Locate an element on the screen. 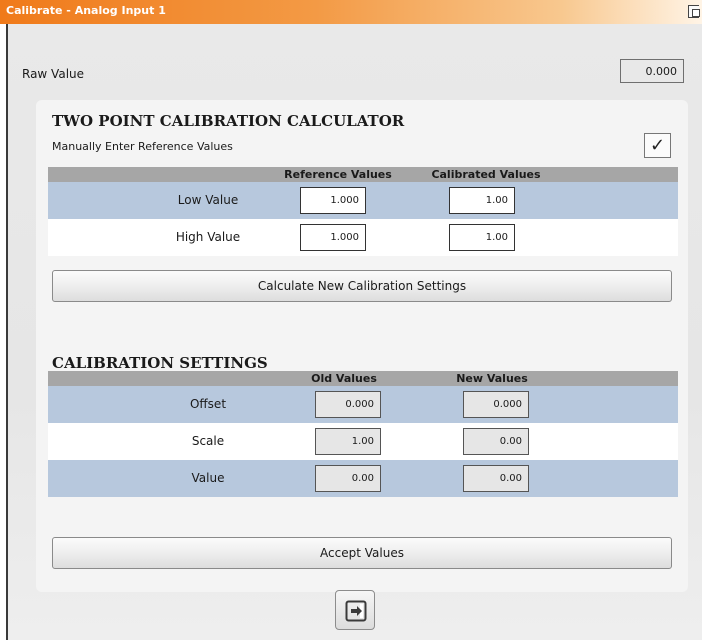 The height and width of the screenshot is (640, 702). offset-new-value: 0.000 is located at coordinates (496, 404).